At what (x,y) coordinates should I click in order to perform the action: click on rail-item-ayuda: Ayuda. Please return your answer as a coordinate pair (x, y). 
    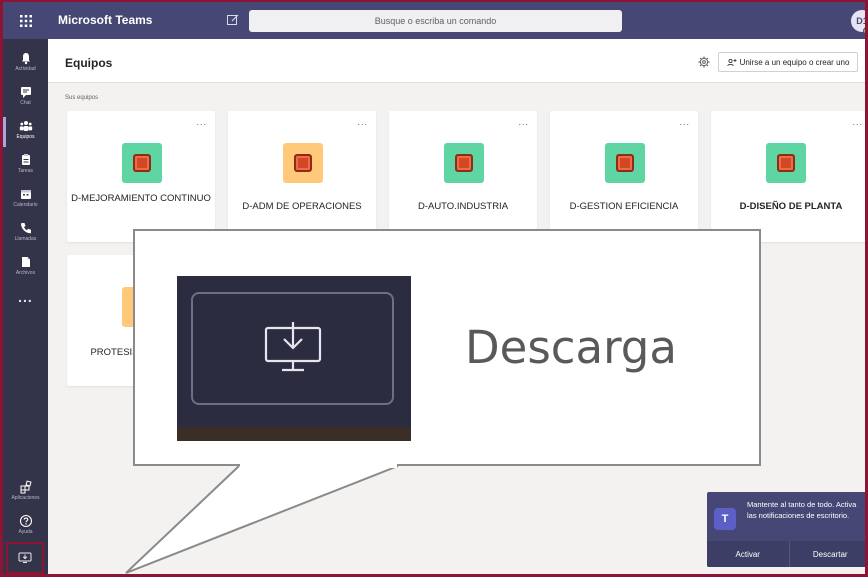
    Looking at the image, I should click on (25, 527).